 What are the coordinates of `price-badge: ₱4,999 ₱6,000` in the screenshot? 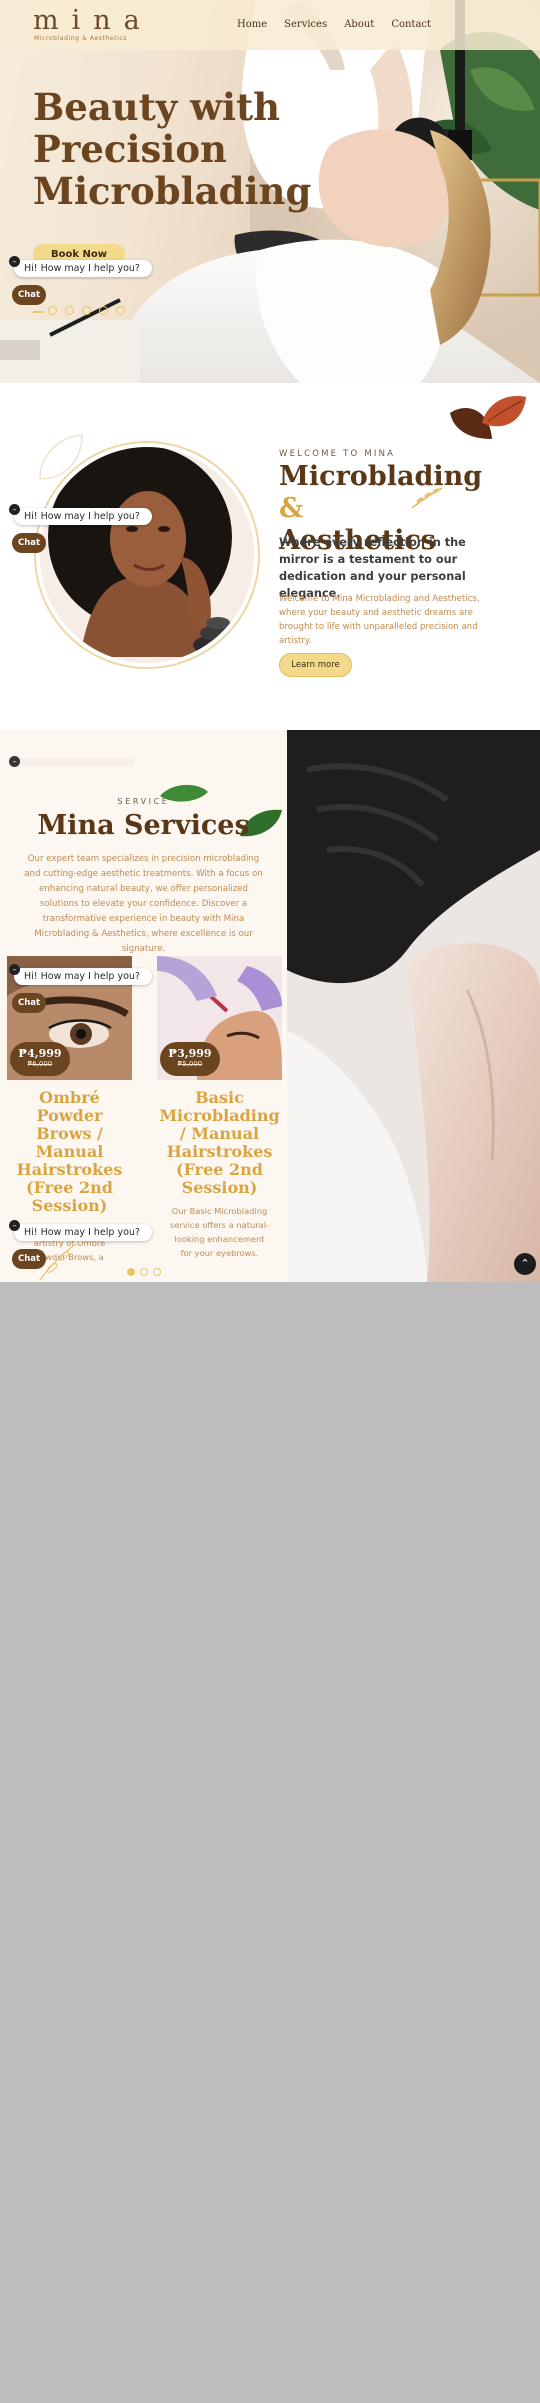 It's located at (40, 1059).